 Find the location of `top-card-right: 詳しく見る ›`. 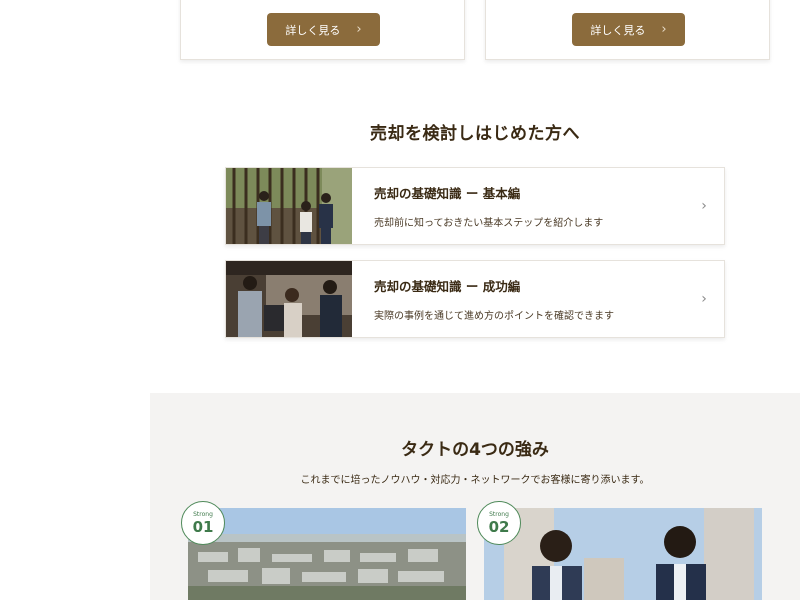

top-card-right: 詳しく見る › is located at coordinates (627, 30).